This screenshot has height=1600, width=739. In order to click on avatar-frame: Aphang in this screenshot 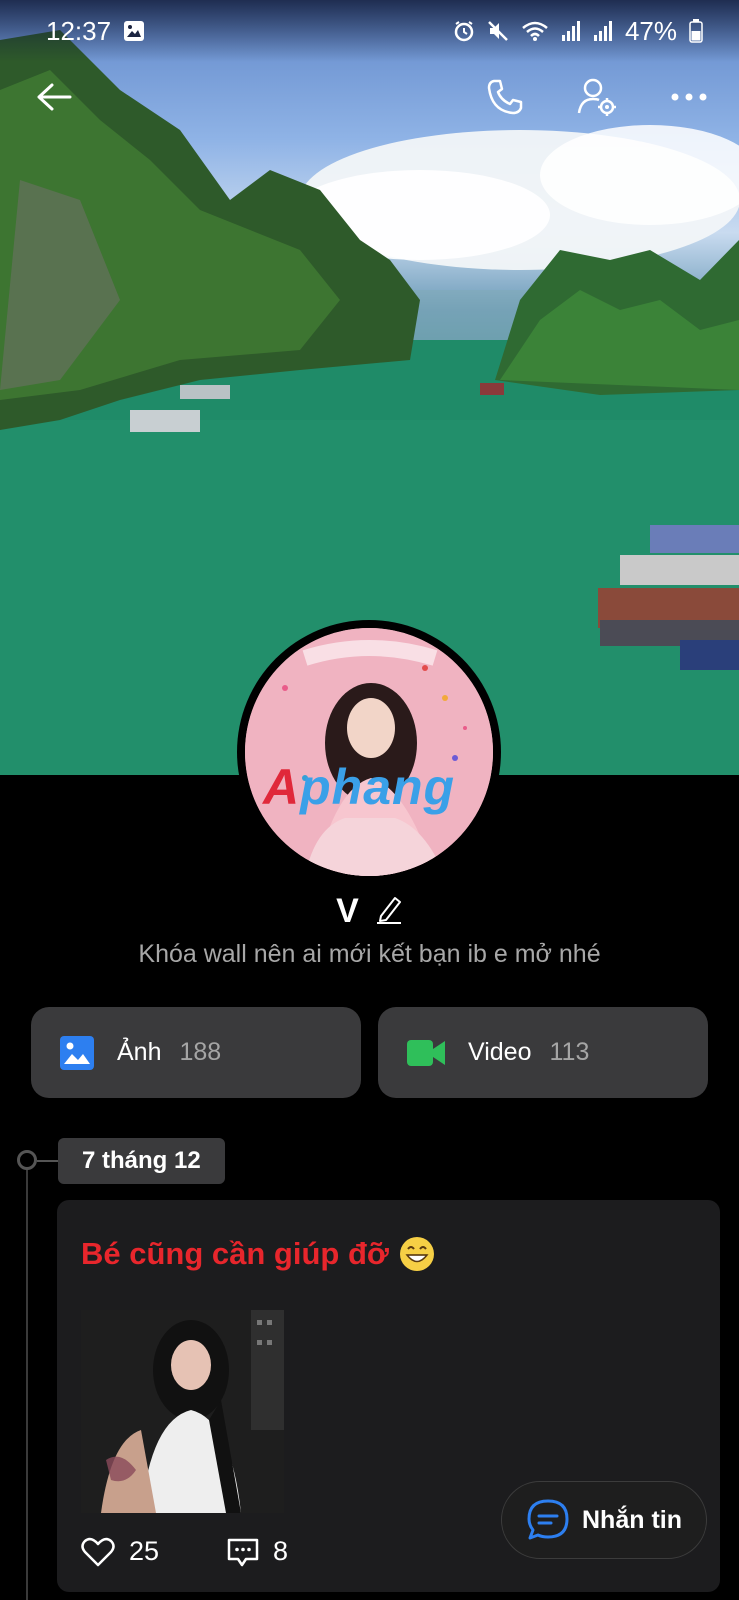, I will do `click(369, 752)`.